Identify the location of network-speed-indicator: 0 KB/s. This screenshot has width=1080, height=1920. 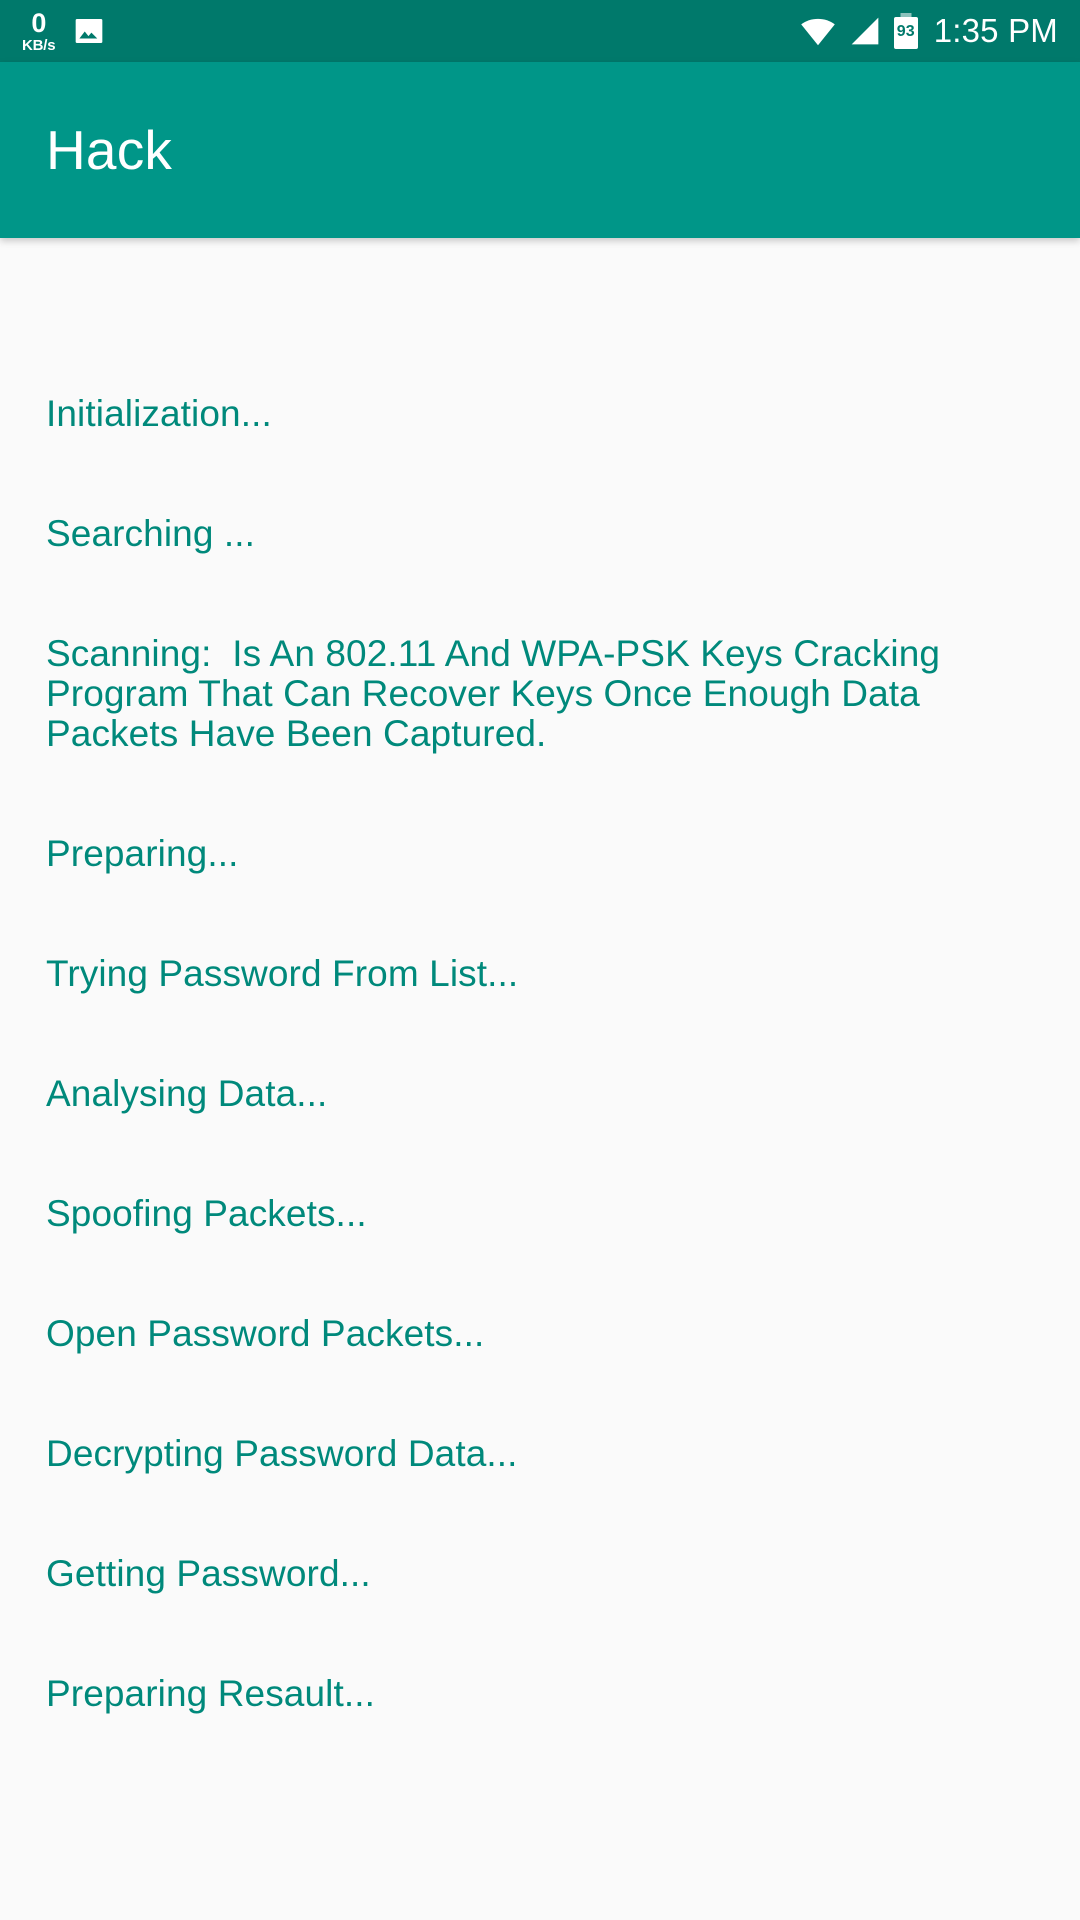
(39, 30).